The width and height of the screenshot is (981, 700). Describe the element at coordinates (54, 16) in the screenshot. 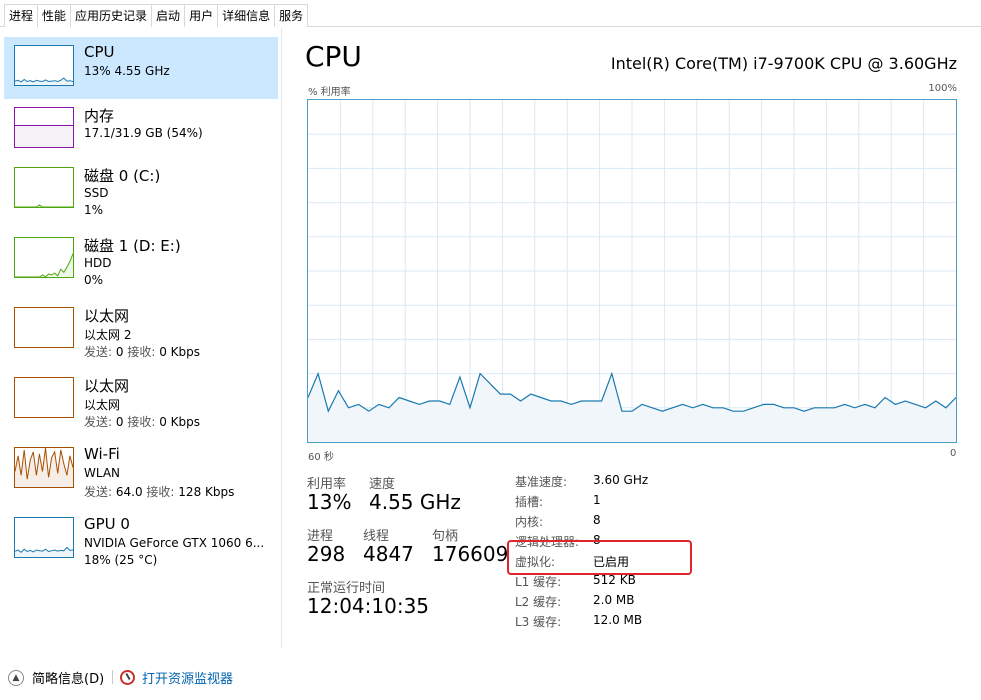

I see `tab-performance: 性能` at that location.